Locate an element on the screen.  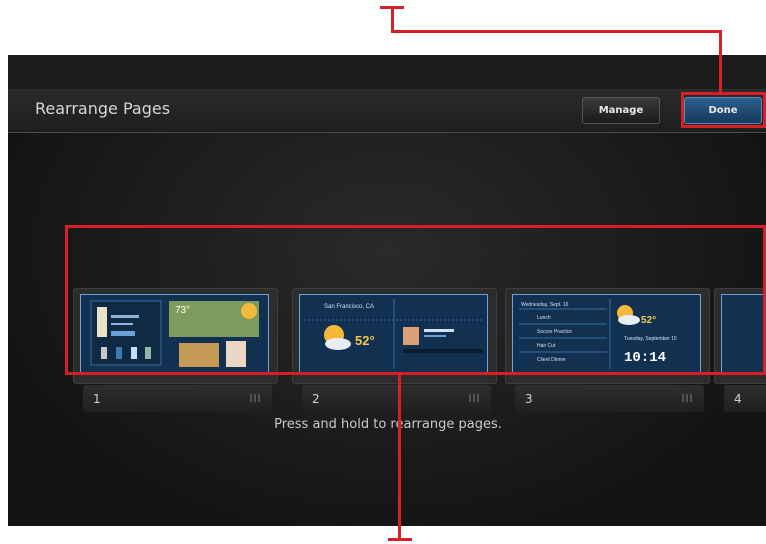
callout-line-bottom-vertical is located at coordinates (399, 457).